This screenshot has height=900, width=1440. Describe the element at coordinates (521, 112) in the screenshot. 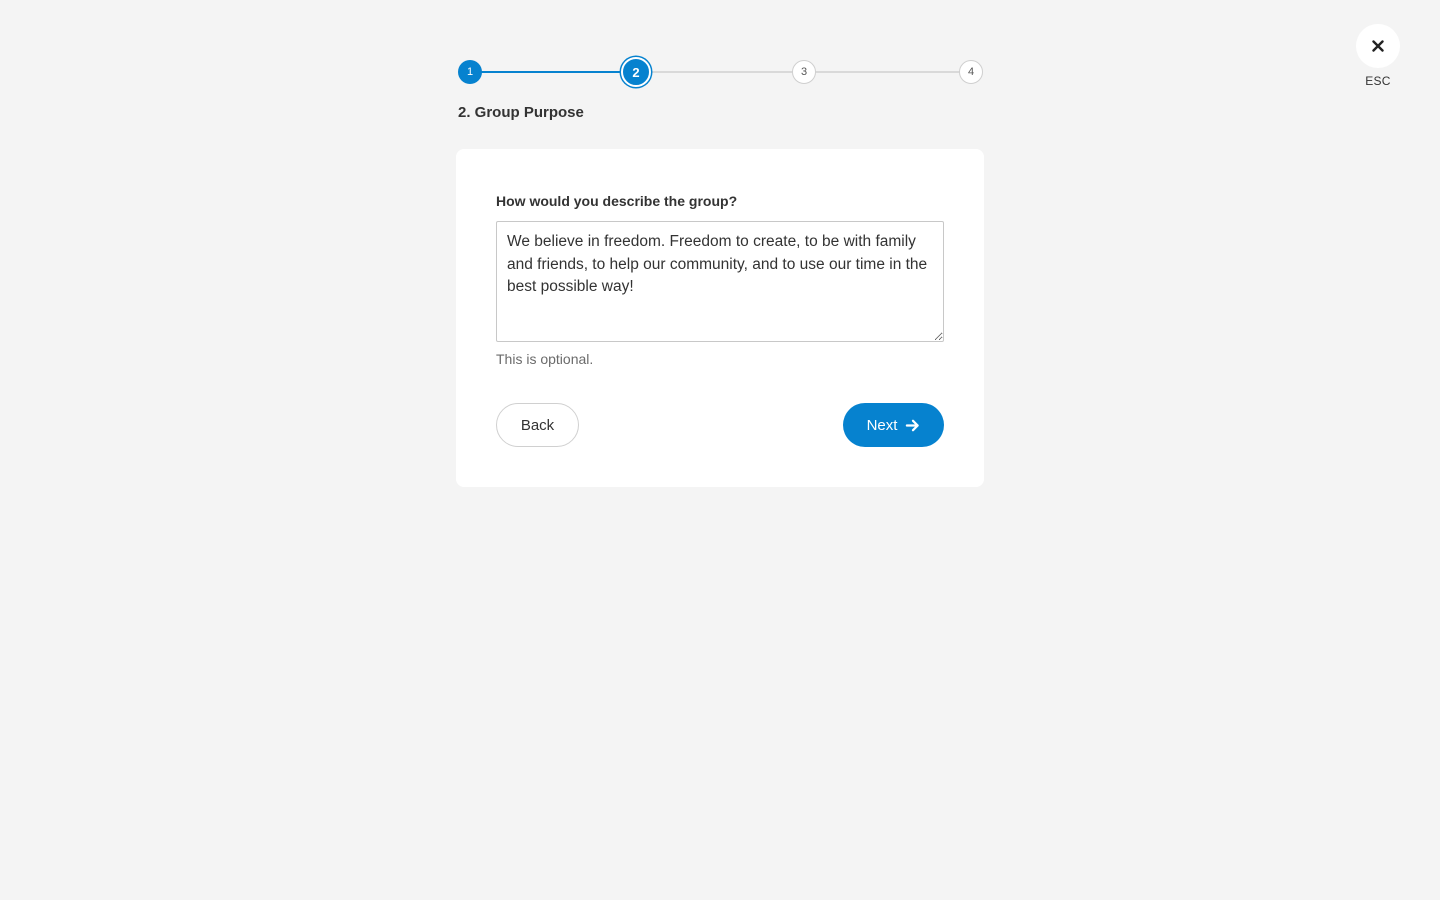

I see `page-title: 2. Group Purpose` at that location.